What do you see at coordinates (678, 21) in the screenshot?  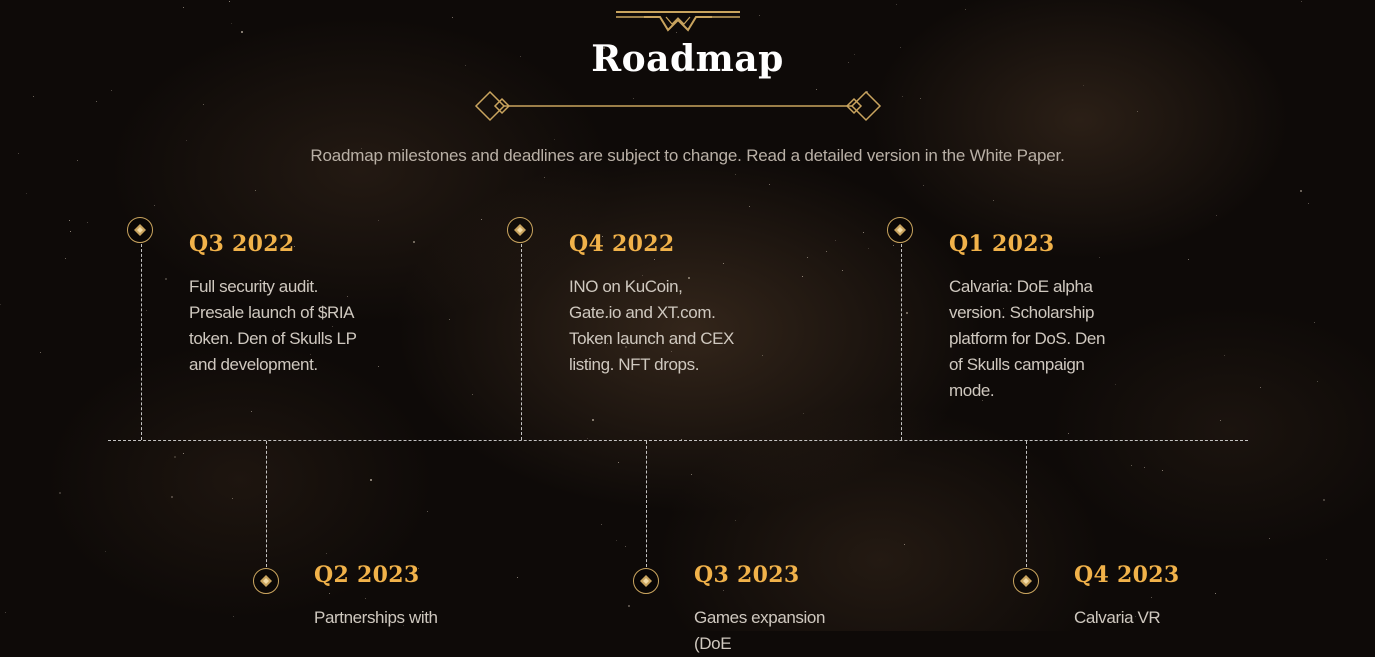 I see `crown-ornament-icon` at bounding box center [678, 21].